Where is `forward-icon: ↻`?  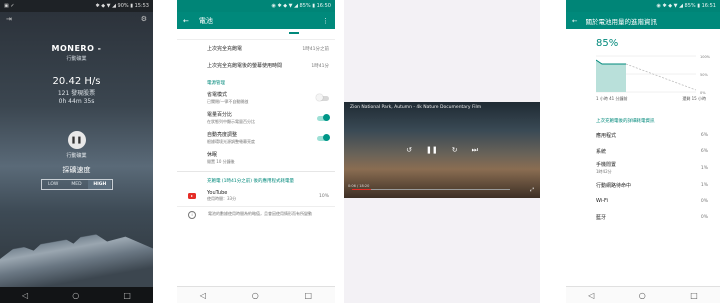 forward-icon: ↻ is located at coordinates (455, 150).